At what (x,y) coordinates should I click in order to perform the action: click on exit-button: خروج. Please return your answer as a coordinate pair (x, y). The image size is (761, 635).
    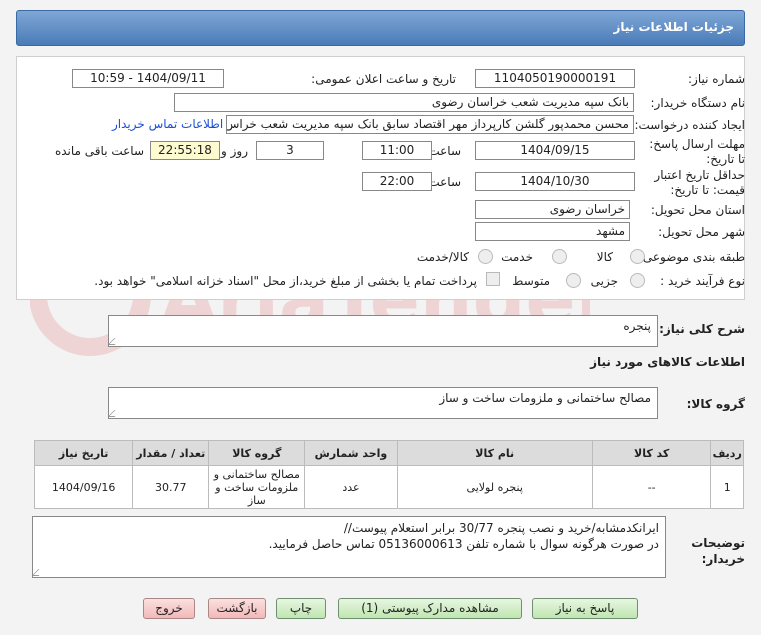
    Looking at the image, I should click on (169, 608).